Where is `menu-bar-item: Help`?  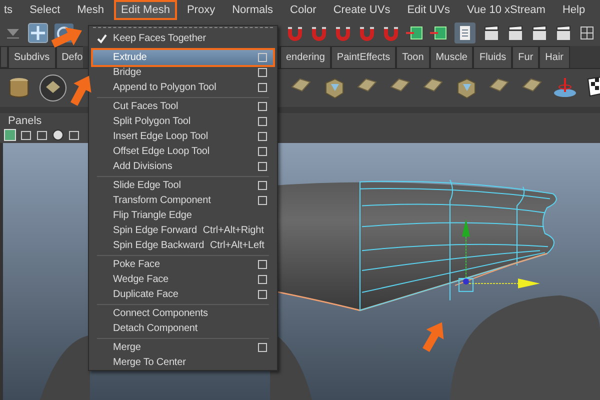
menu-bar-item: Help is located at coordinates (573, 10).